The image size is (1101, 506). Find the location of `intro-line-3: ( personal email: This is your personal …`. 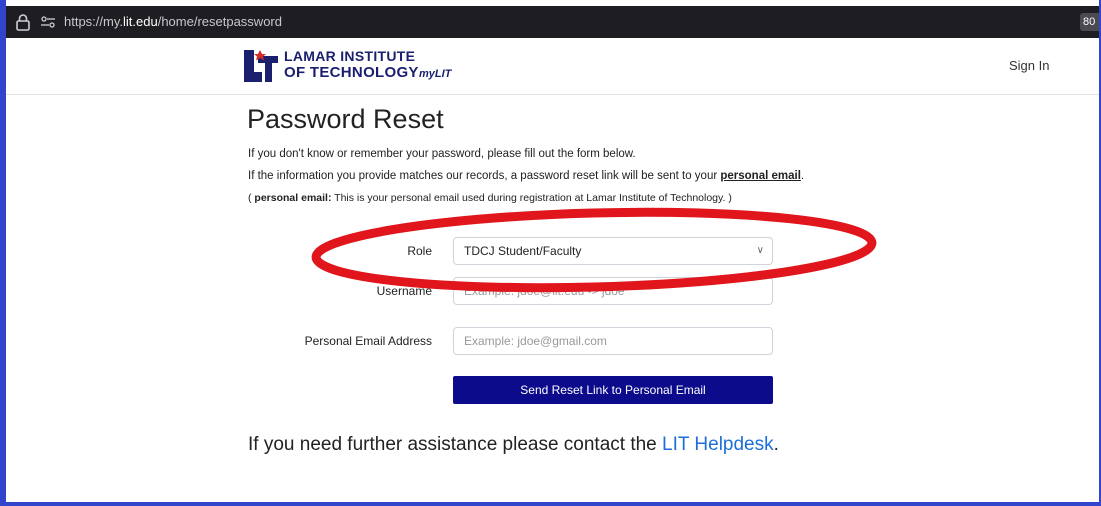

intro-line-3: ( personal email: This is your personal … is located at coordinates (490, 198).